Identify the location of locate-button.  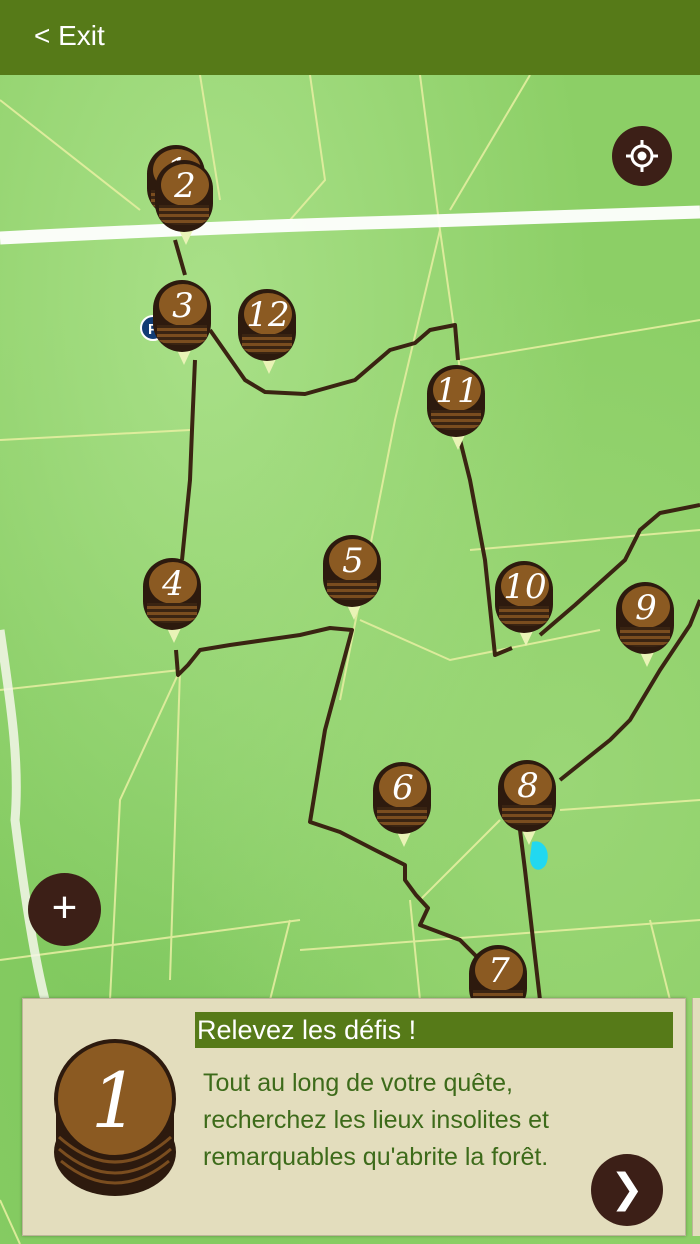
(642, 156).